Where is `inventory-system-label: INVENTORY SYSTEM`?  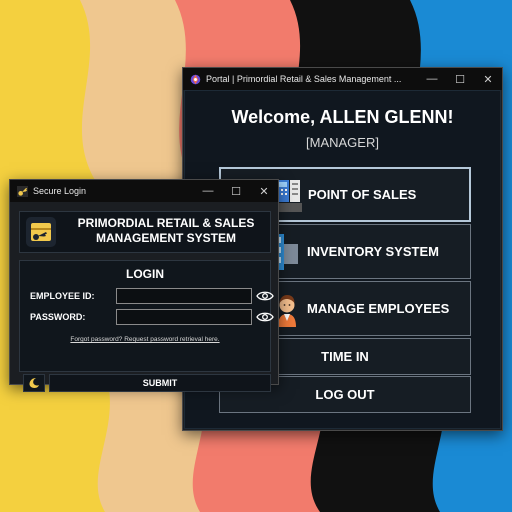 inventory-system-label: INVENTORY SYSTEM is located at coordinates (373, 251).